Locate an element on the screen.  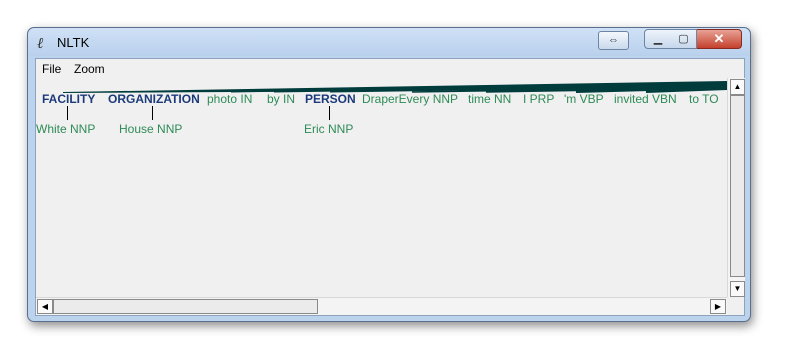
close-button: ✕ is located at coordinates (719, 39).